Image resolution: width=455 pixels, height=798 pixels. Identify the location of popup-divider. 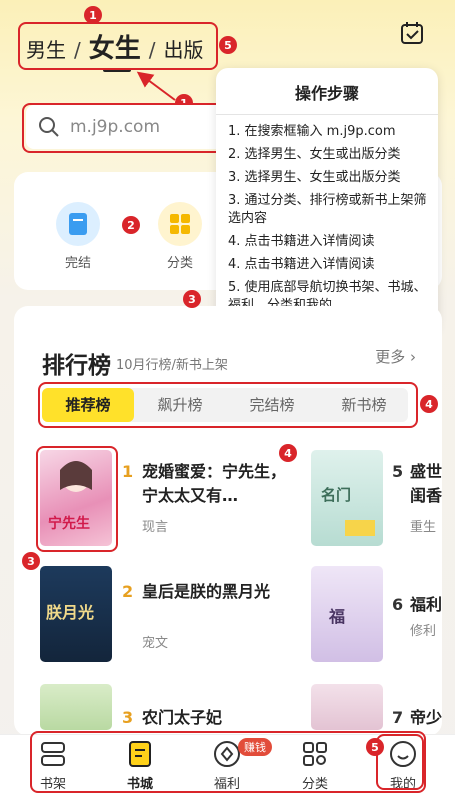
(327, 114).